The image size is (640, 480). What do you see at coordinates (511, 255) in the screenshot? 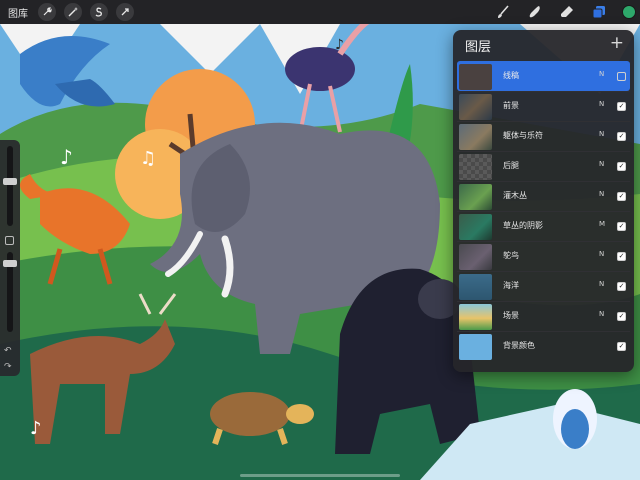
I see `layer-name: 鸵鸟` at bounding box center [511, 255].